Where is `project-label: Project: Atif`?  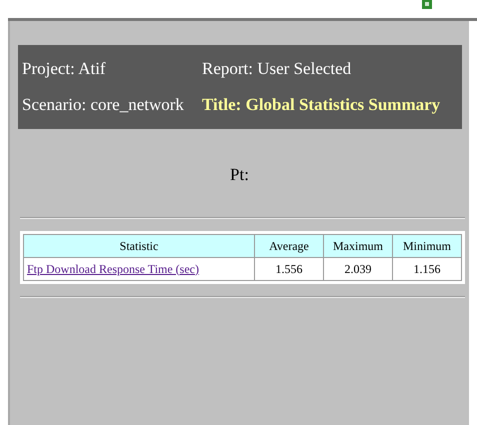
project-label: Project: Atif is located at coordinates (64, 69).